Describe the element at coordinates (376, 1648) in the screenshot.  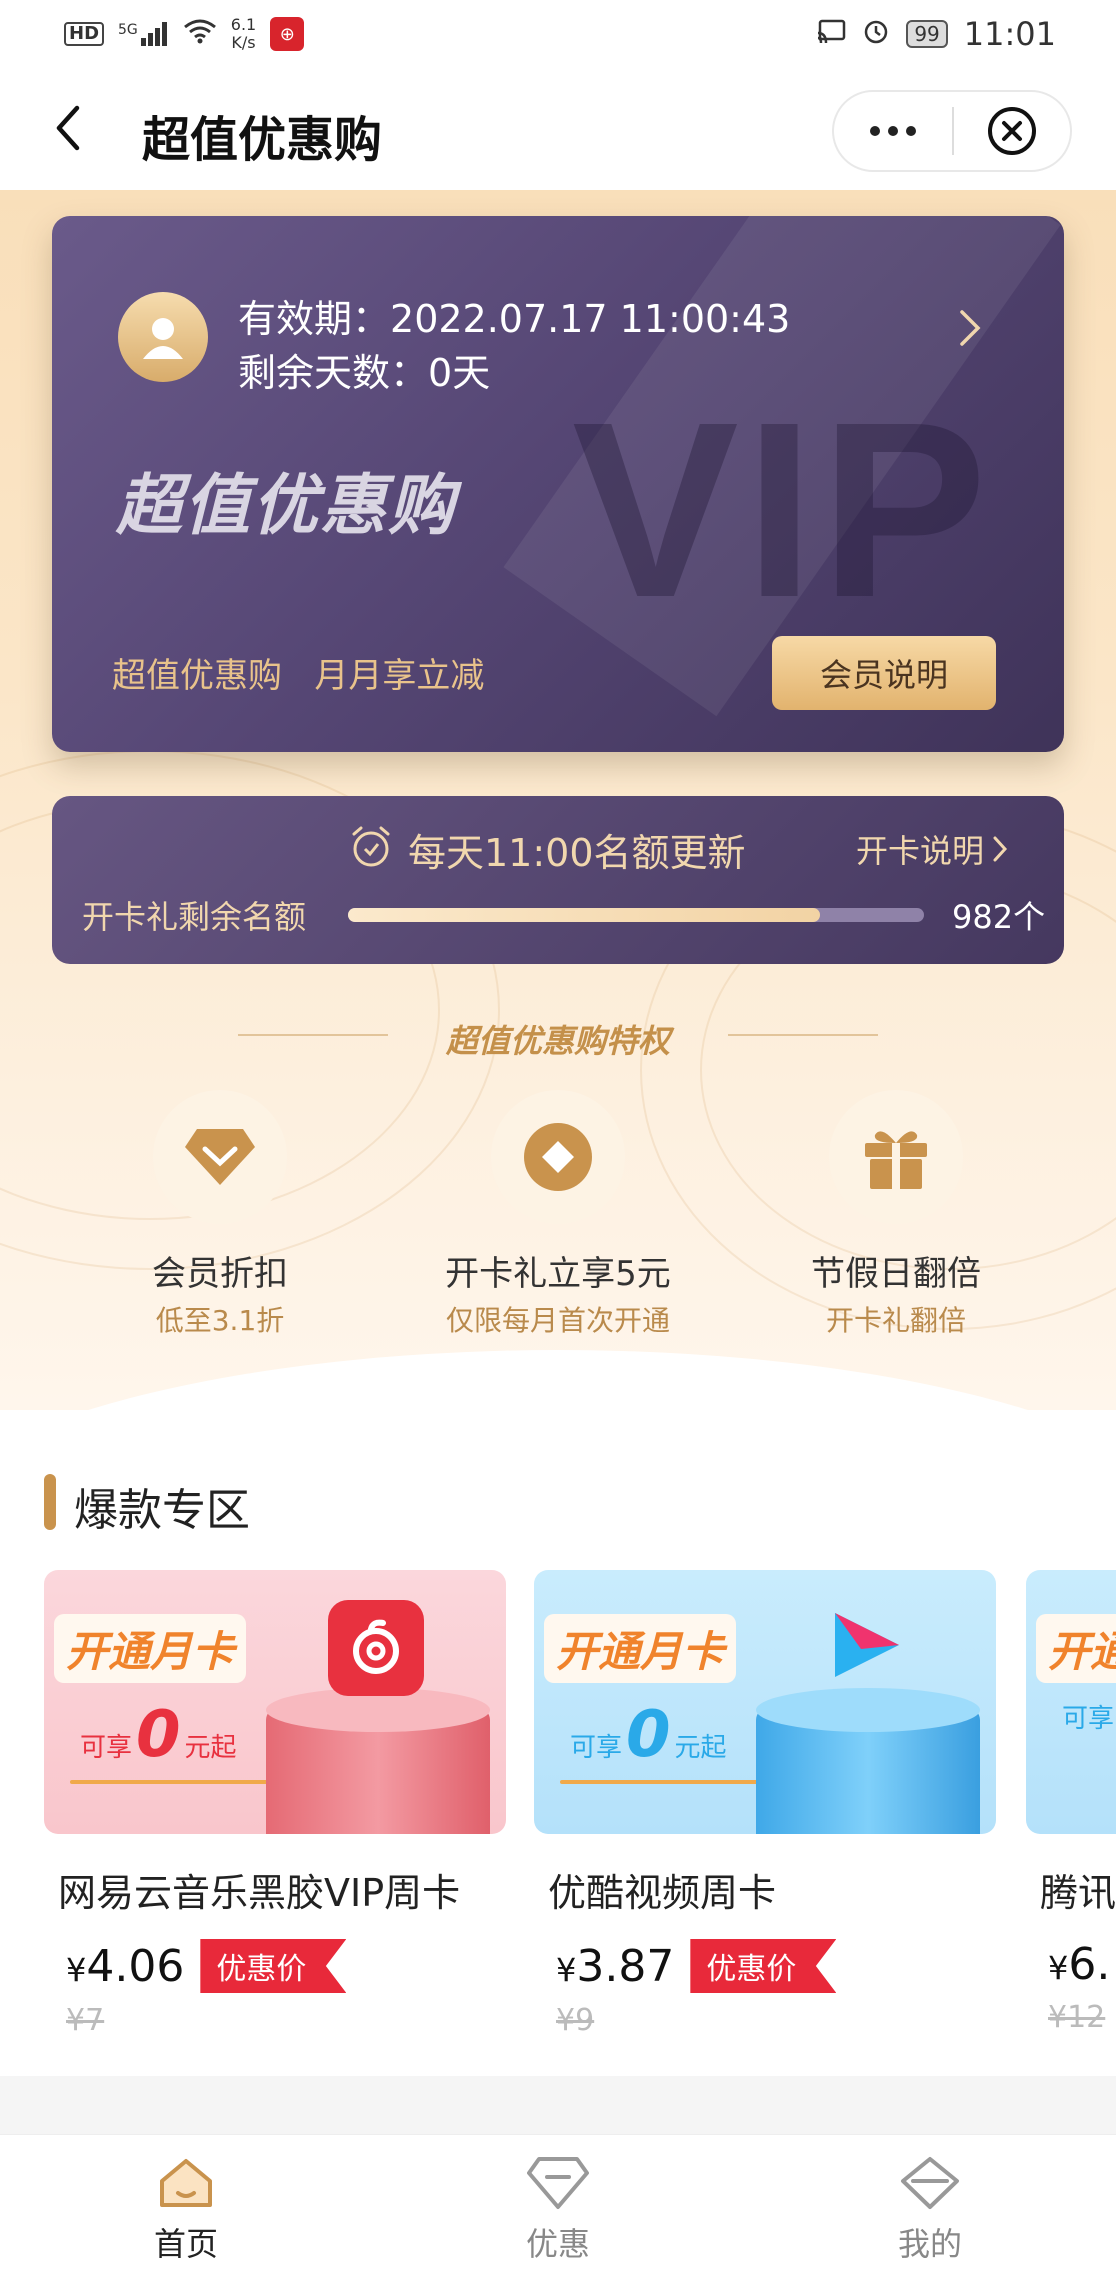
I see `netease-music-logo` at that location.